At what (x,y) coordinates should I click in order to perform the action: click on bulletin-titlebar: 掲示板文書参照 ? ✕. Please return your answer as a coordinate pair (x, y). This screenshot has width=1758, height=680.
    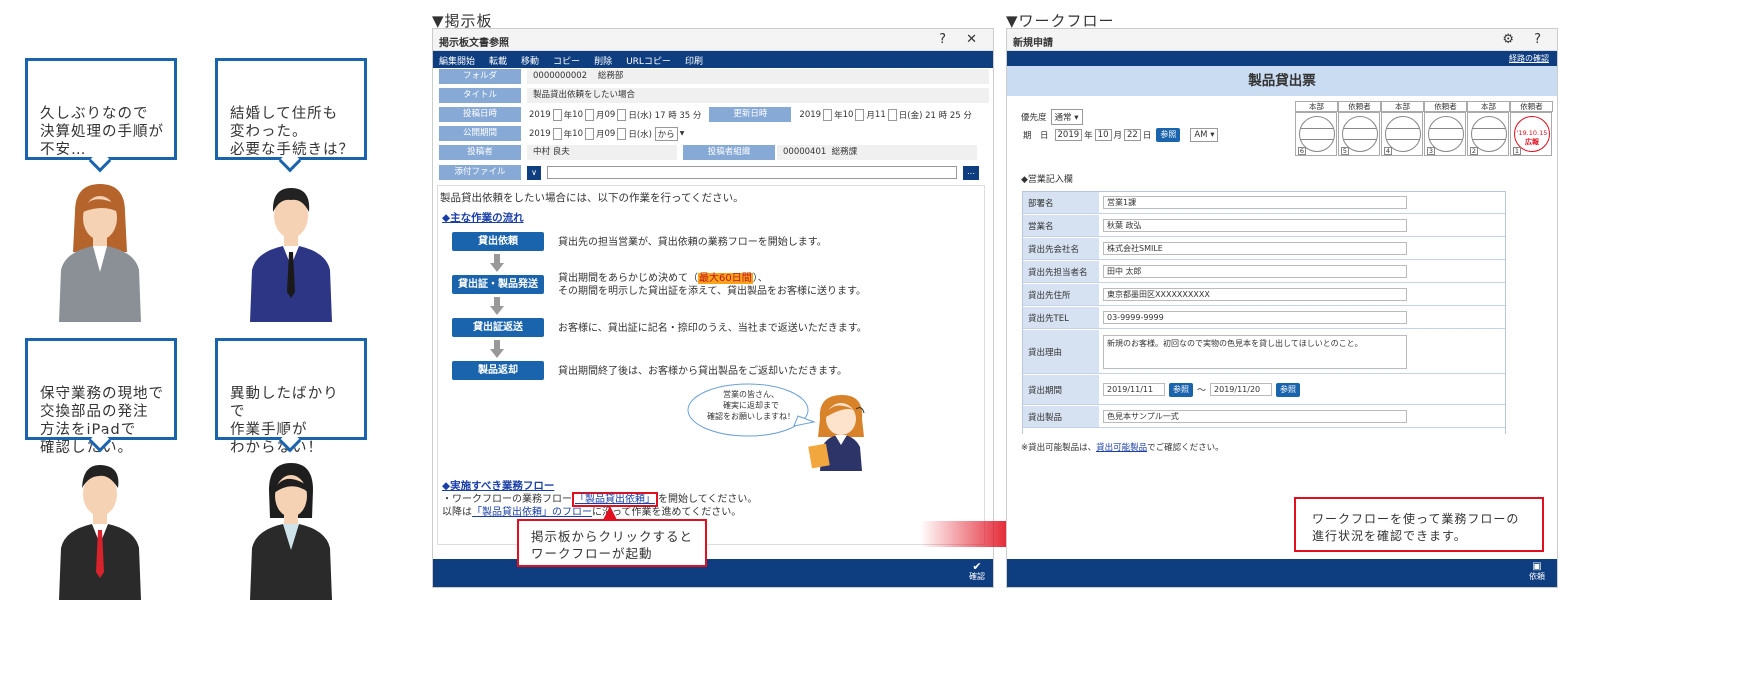
    Looking at the image, I should click on (713, 40).